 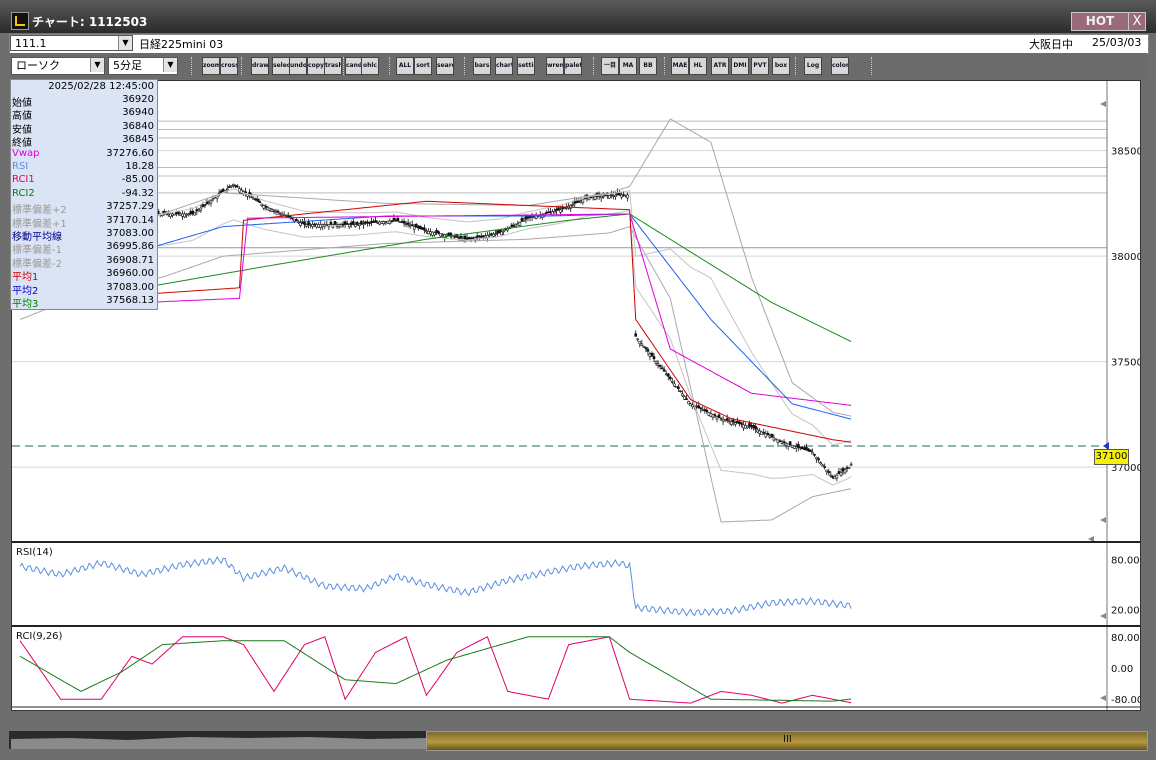 What do you see at coordinates (84, 114) in the screenshot?
I see `ohlc-row: 高値 36940` at bounding box center [84, 114].